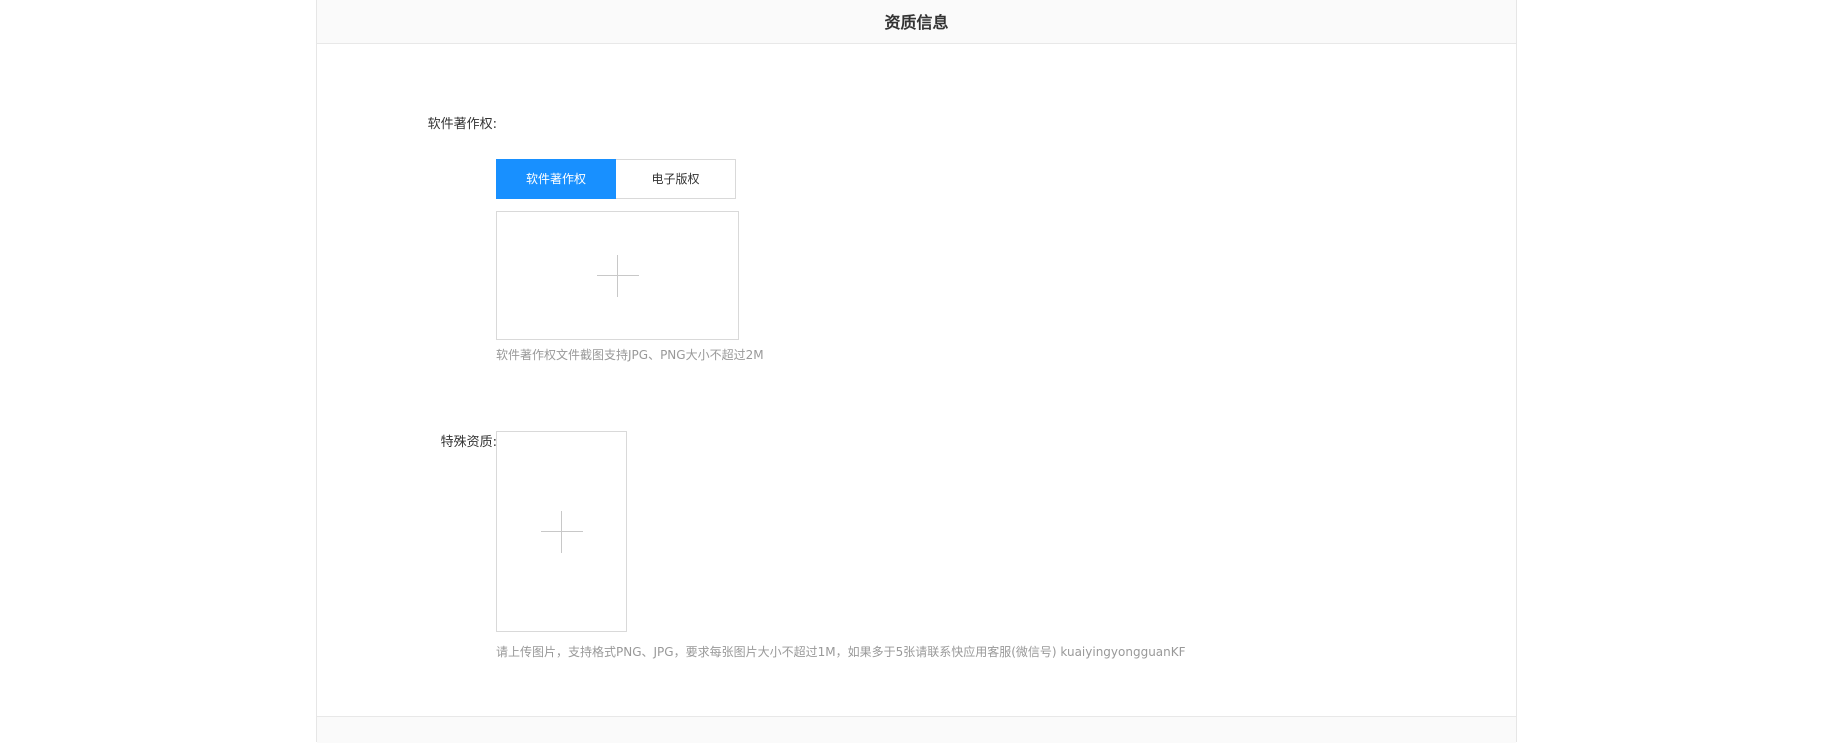 The width and height of the screenshot is (1836, 743). I want to click on panel-footer, so click(916, 729).